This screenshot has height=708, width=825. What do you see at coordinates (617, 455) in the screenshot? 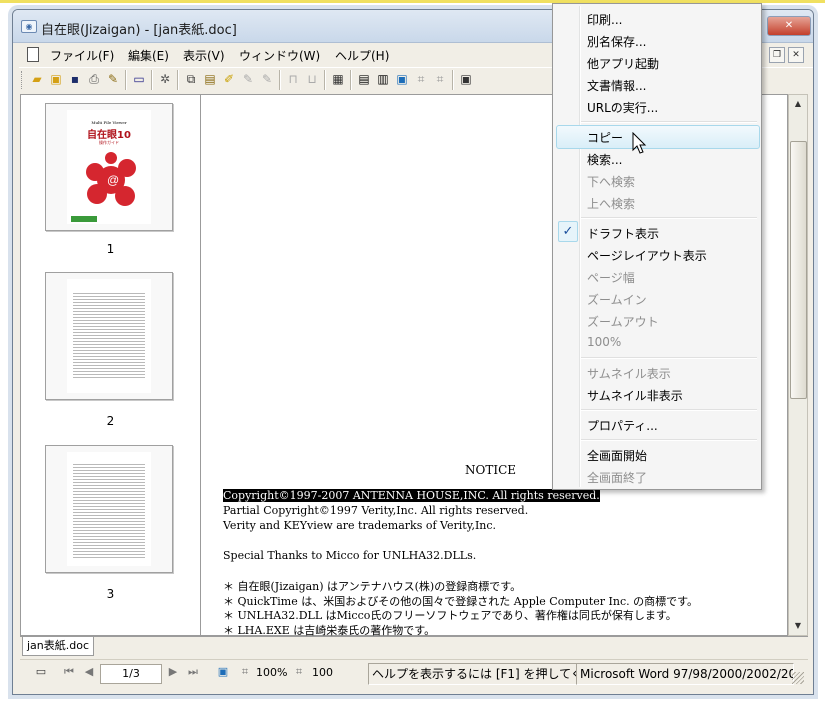
I see `menu-item-fullscreen-start: 全画面開始` at bounding box center [617, 455].